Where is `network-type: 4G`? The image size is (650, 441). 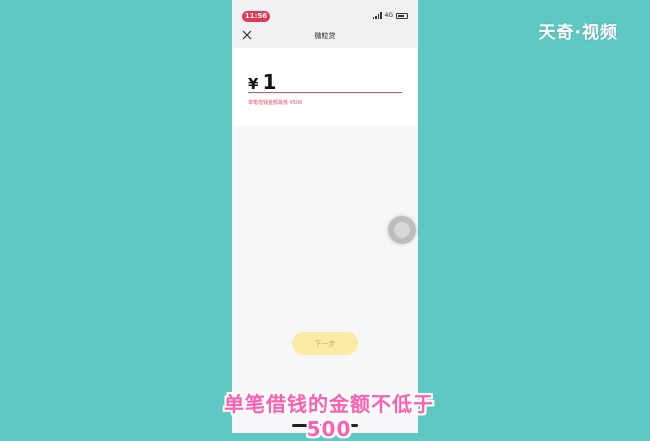
network-type: 4G is located at coordinates (388, 15).